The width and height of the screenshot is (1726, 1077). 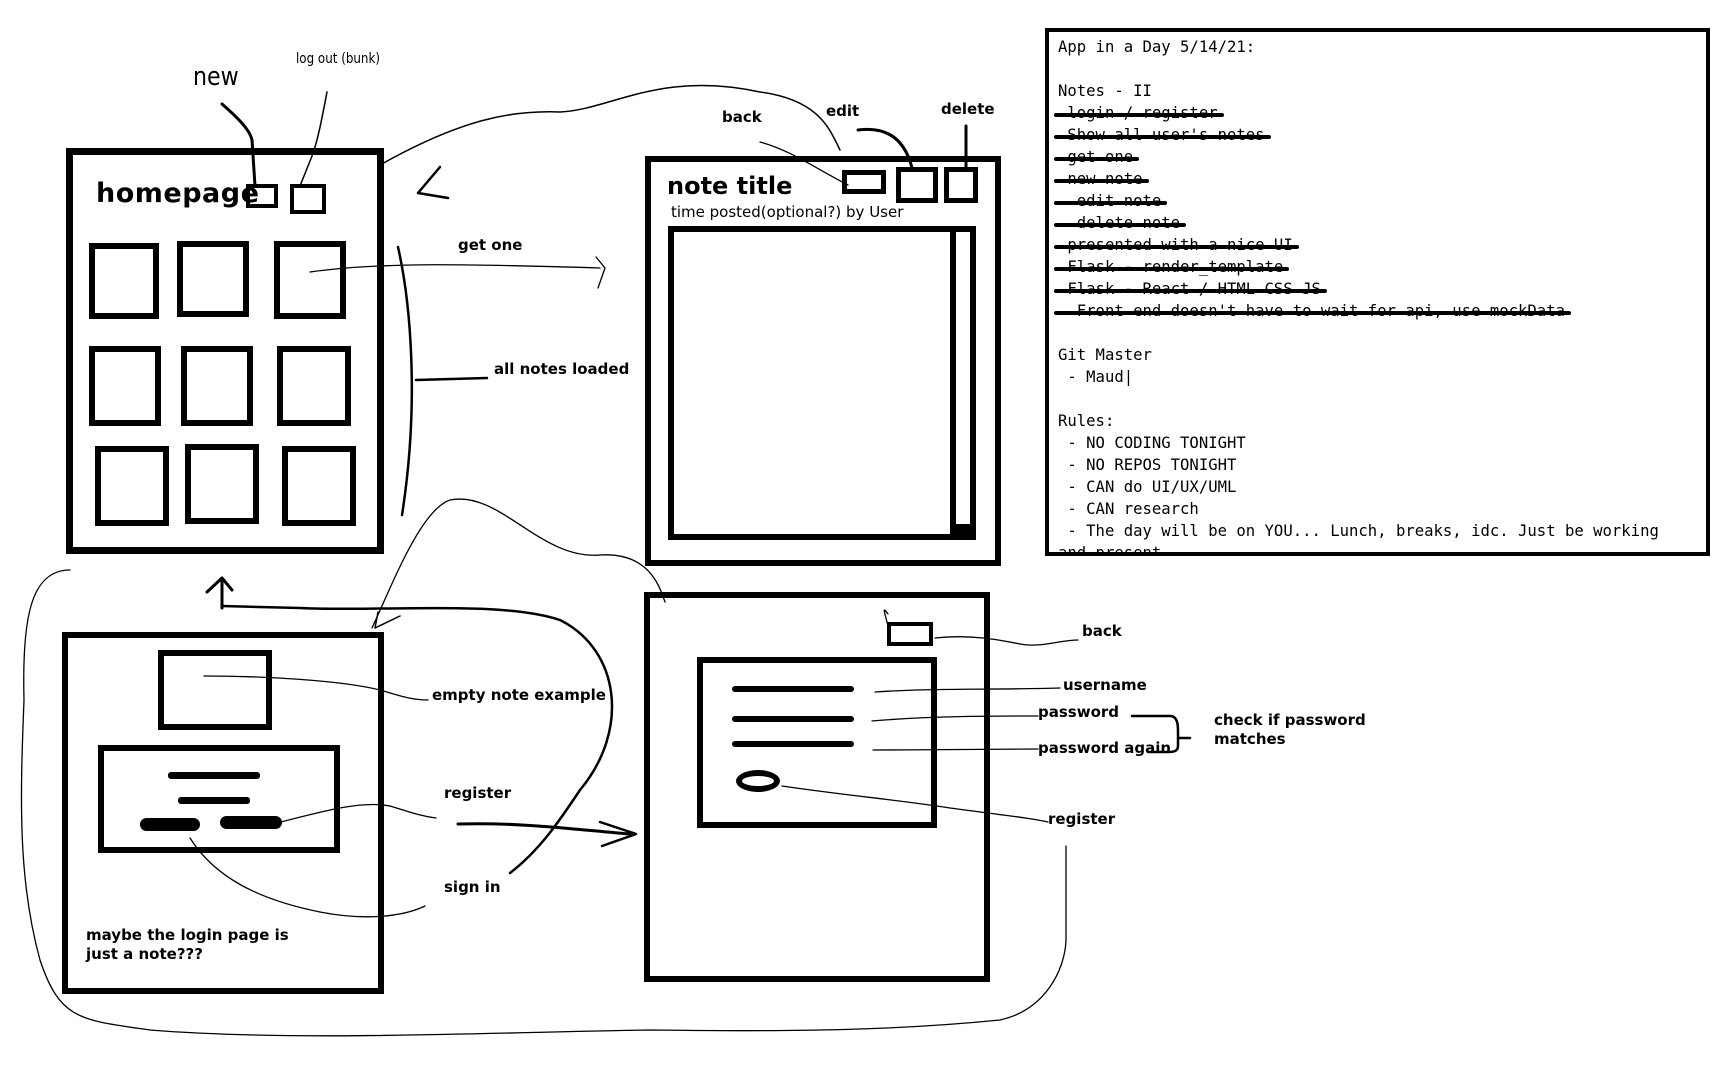 What do you see at coordinates (1105, 748) in the screenshot?
I see `password-again-label: password again` at bounding box center [1105, 748].